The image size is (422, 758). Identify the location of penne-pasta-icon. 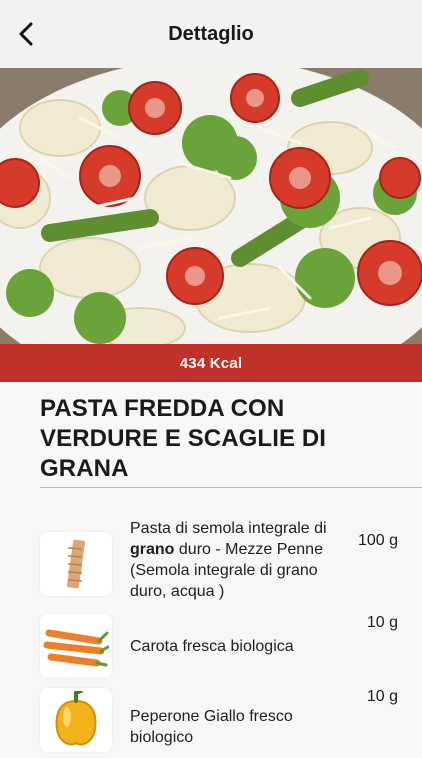
(76, 564).